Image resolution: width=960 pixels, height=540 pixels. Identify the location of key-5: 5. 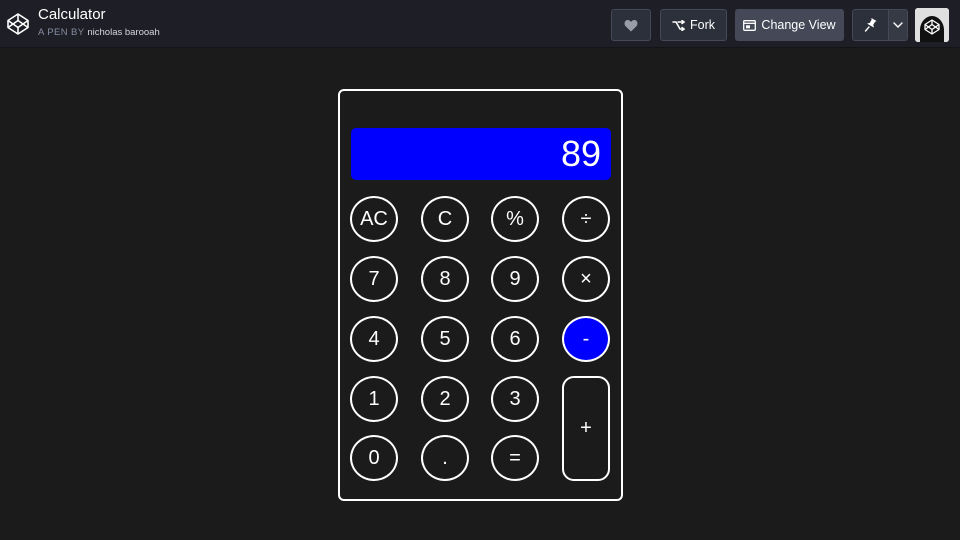
(445, 339).